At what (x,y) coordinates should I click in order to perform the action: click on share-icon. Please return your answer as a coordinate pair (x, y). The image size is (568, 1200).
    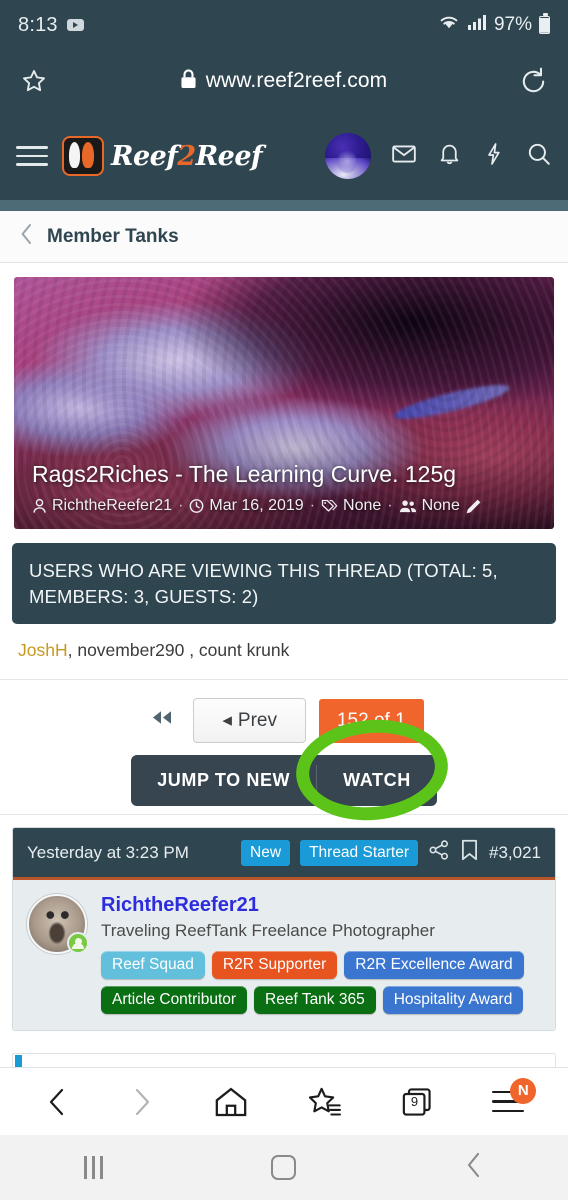
    Looking at the image, I should click on (439, 852).